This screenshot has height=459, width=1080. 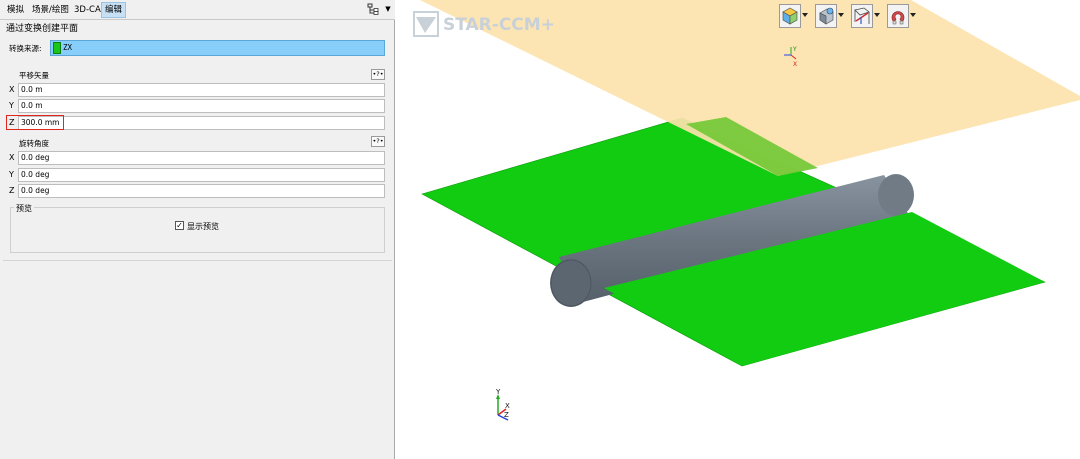 I want to click on source-plane-value: ZX, so click(x=68, y=47).